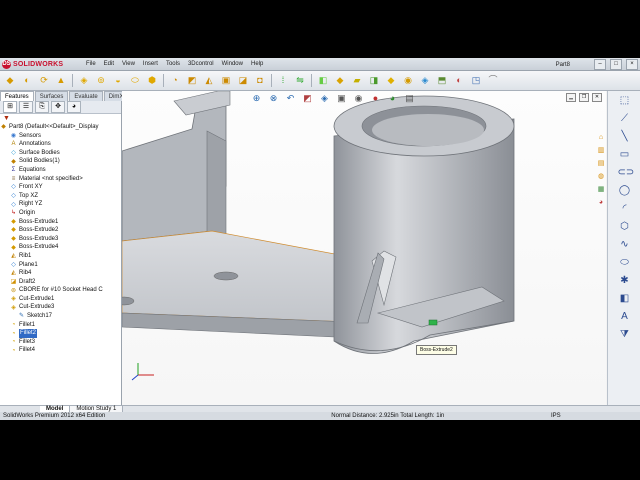  What do you see at coordinates (625, 263) in the screenshot?
I see `ellipse-icon: ⬭` at bounding box center [625, 263].